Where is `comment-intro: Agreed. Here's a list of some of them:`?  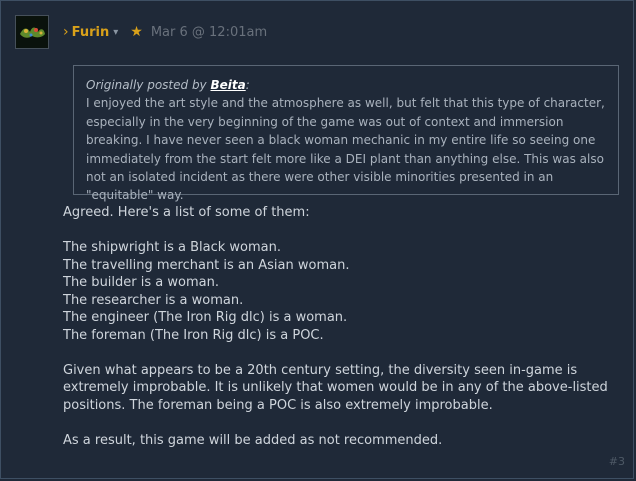 comment-intro: Agreed. Here's a list of some of them: is located at coordinates (186, 212).